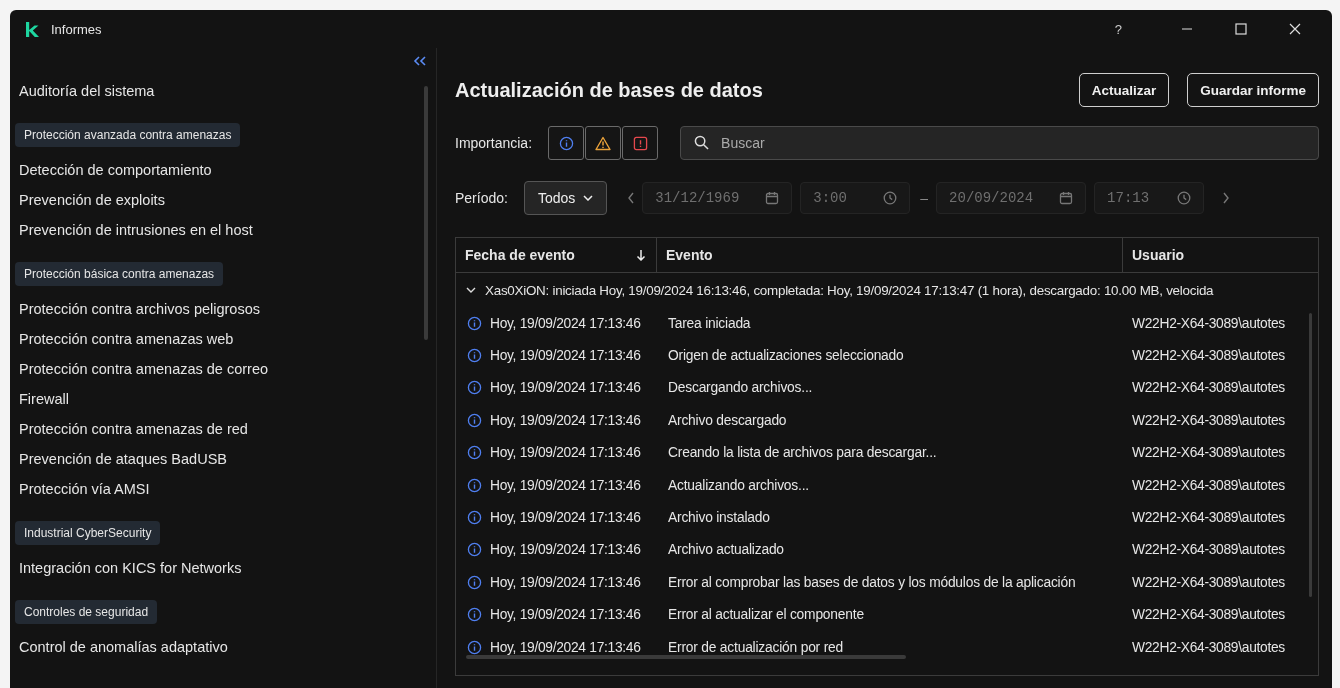  I want to click on maximize-icon, so click(1241, 29).